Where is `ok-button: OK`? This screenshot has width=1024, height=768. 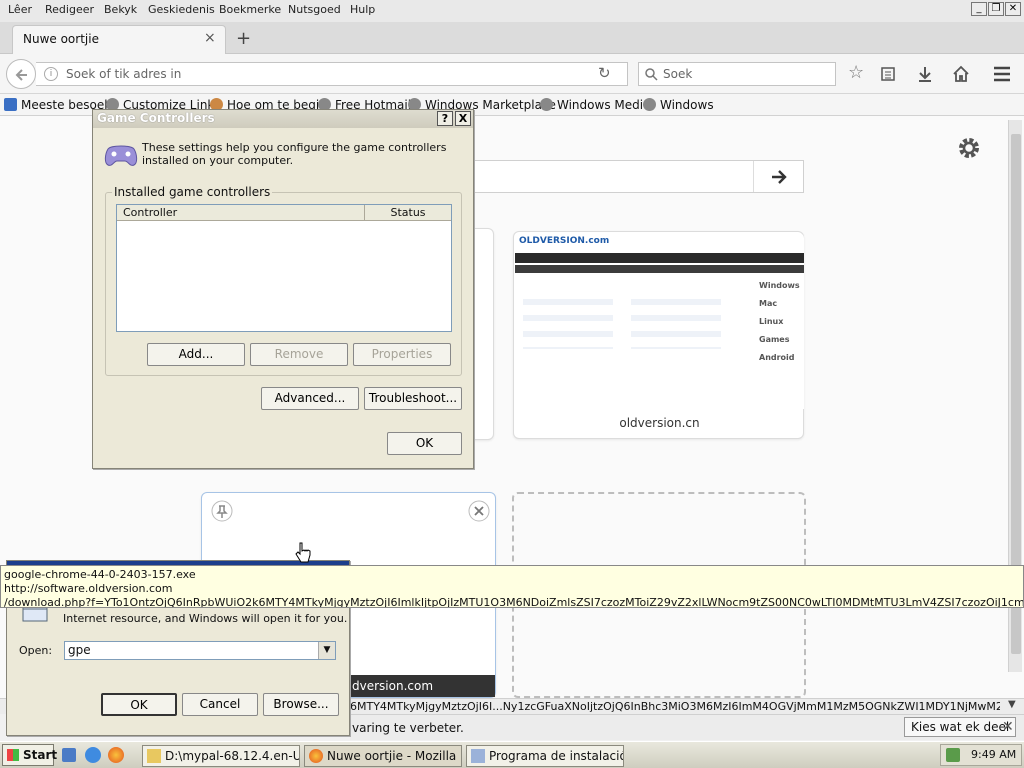 ok-button: OK is located at coordinates (424, 443).